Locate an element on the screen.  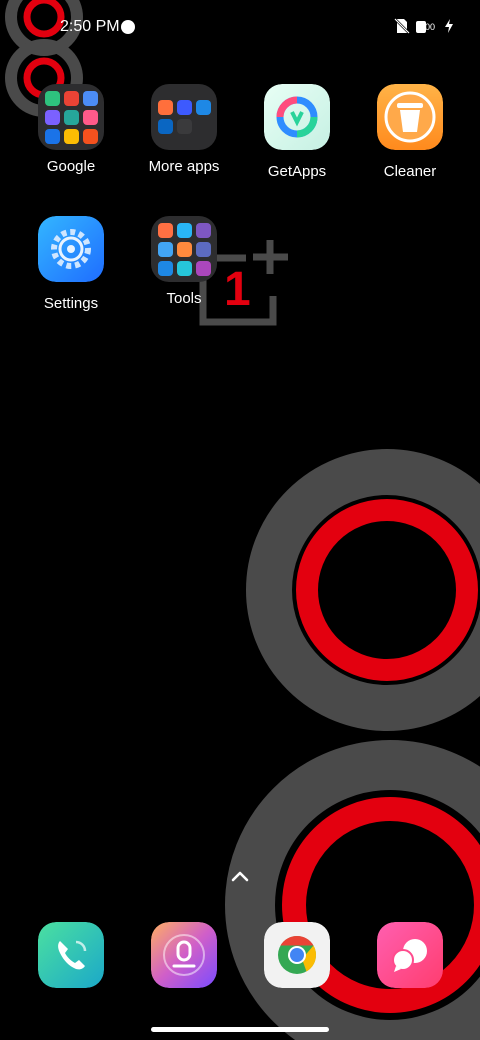
status-time: 2:50 PM is located at coordinates (90, 26).